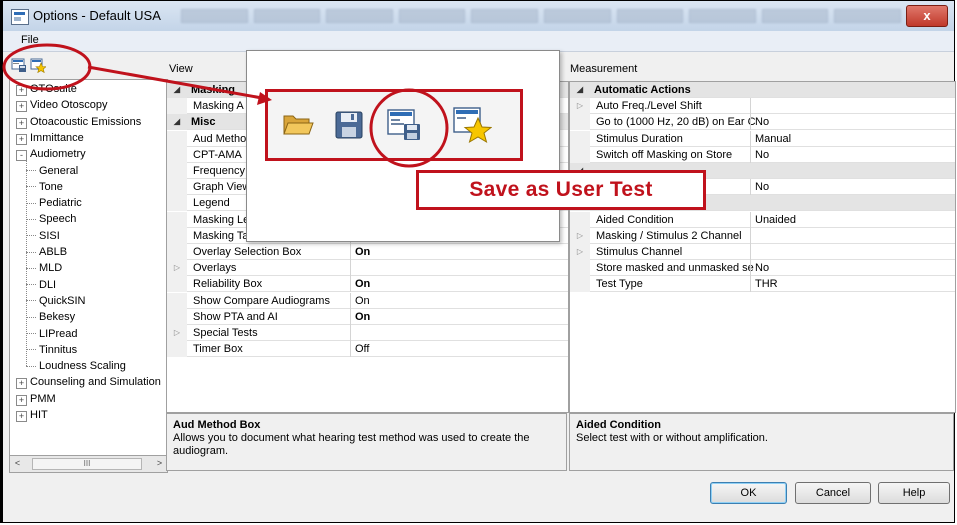 This screenshot has width=957, height=525. I want to click on tree-item: MLD, so click(44, 268).